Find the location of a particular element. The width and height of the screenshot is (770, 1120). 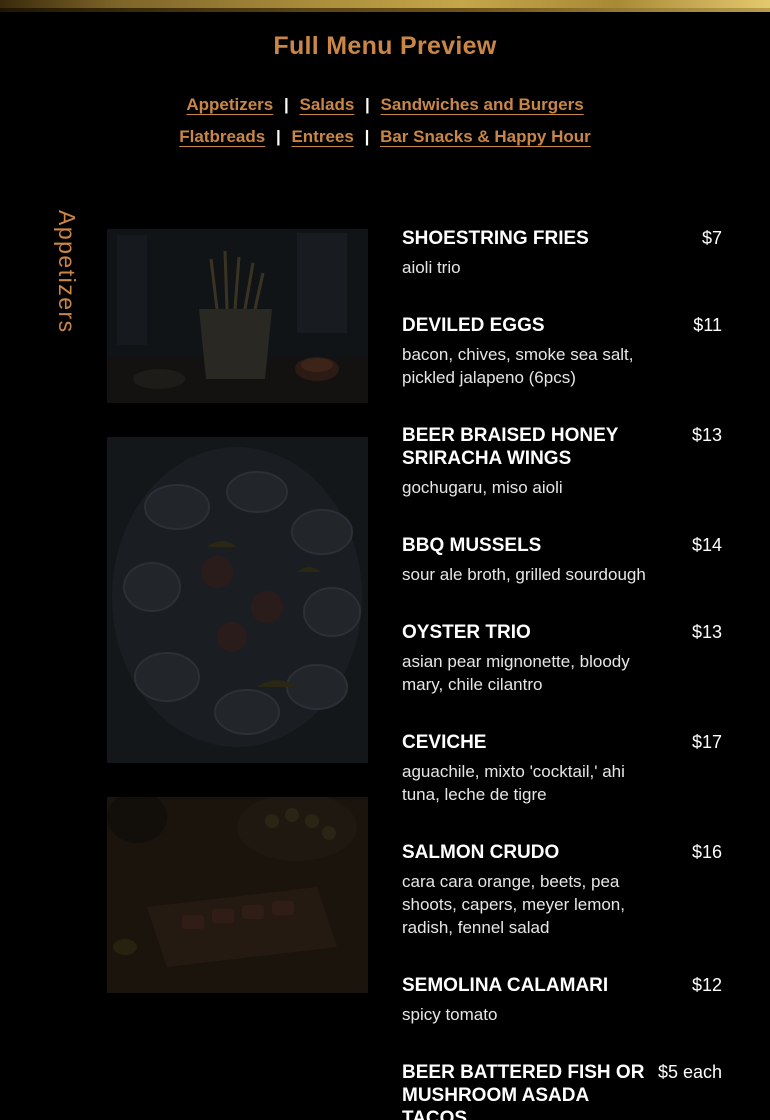

menu-item-name: SHOESTRING FRIES is located at coordinates (495, 238).